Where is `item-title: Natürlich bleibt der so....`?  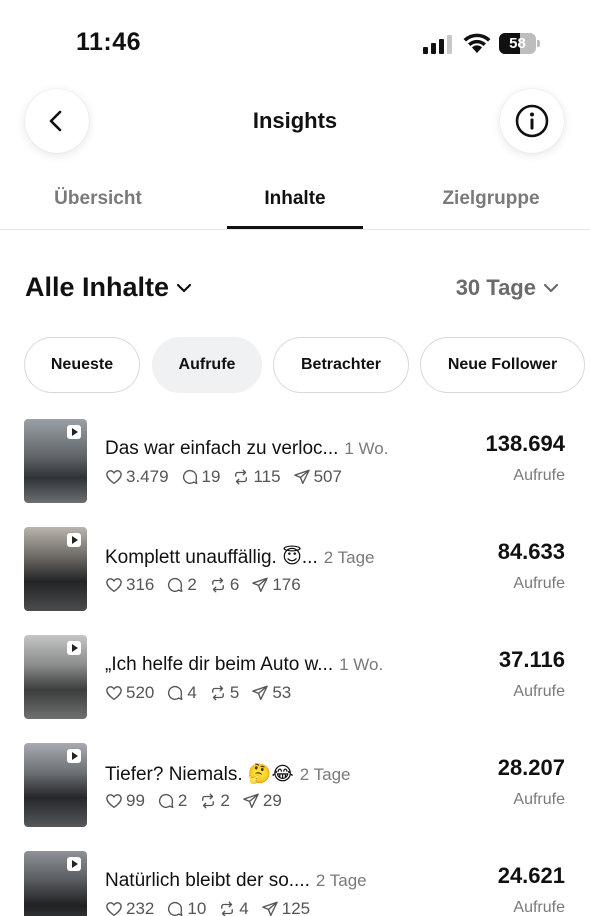
item-title: Natürlich bleibt der so.... is located at coordinates (207, 880).